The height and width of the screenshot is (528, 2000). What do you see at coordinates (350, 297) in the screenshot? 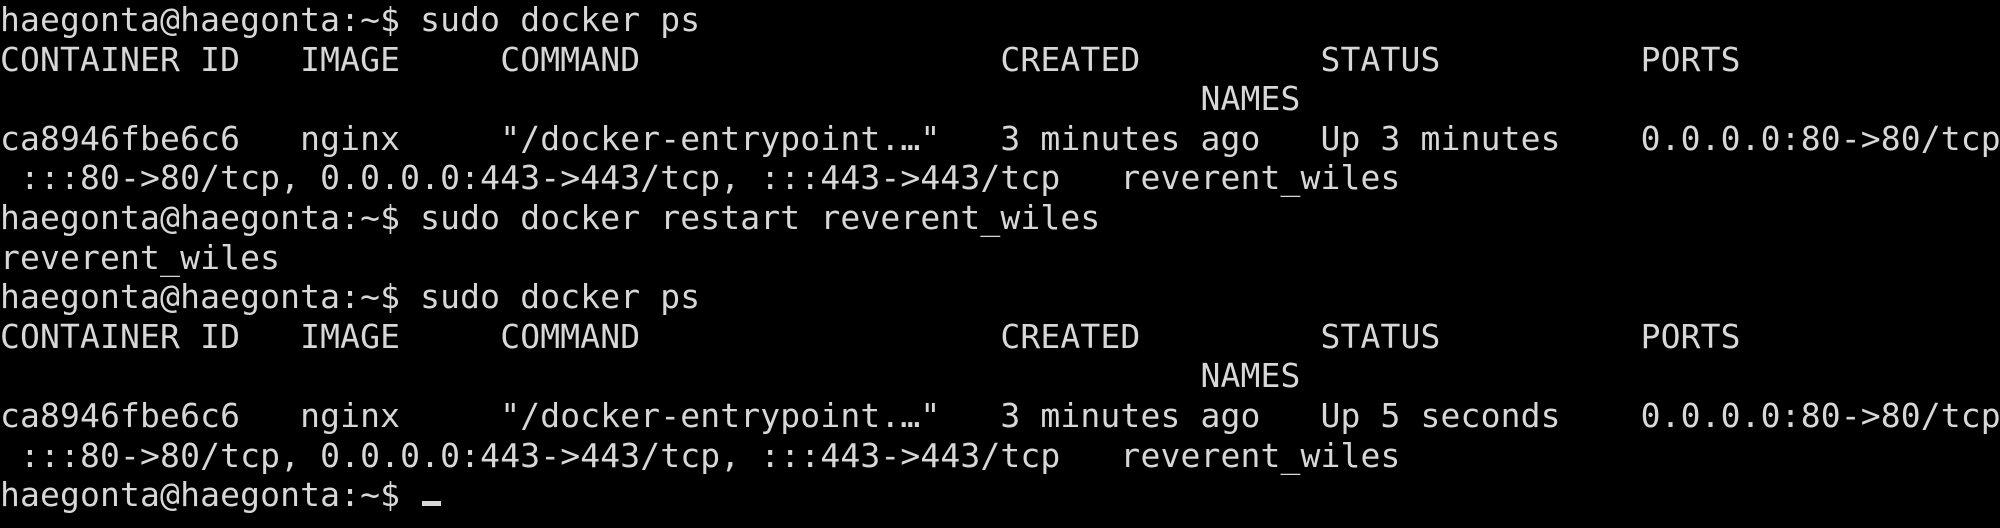
I see `terminal-line-prompt-3: haegonta@haegonta:~$ sudo docker ps` at bounding box center [350, 297].